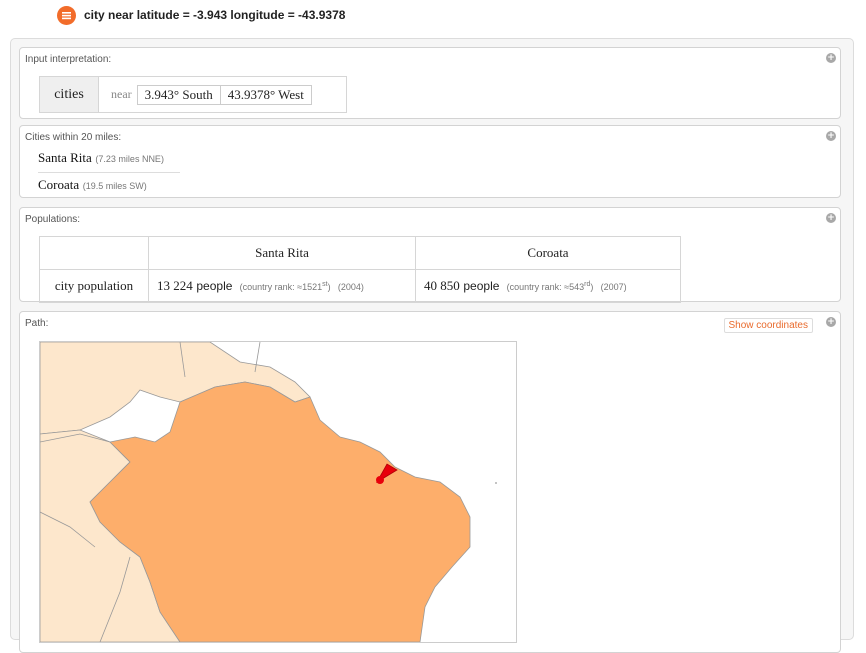 The width and height of the screenshot is (866, 653). Describe the element at coordinates (66, 15) in the screenshot. I see `wolfram-alpha-logo-icon` at that location.